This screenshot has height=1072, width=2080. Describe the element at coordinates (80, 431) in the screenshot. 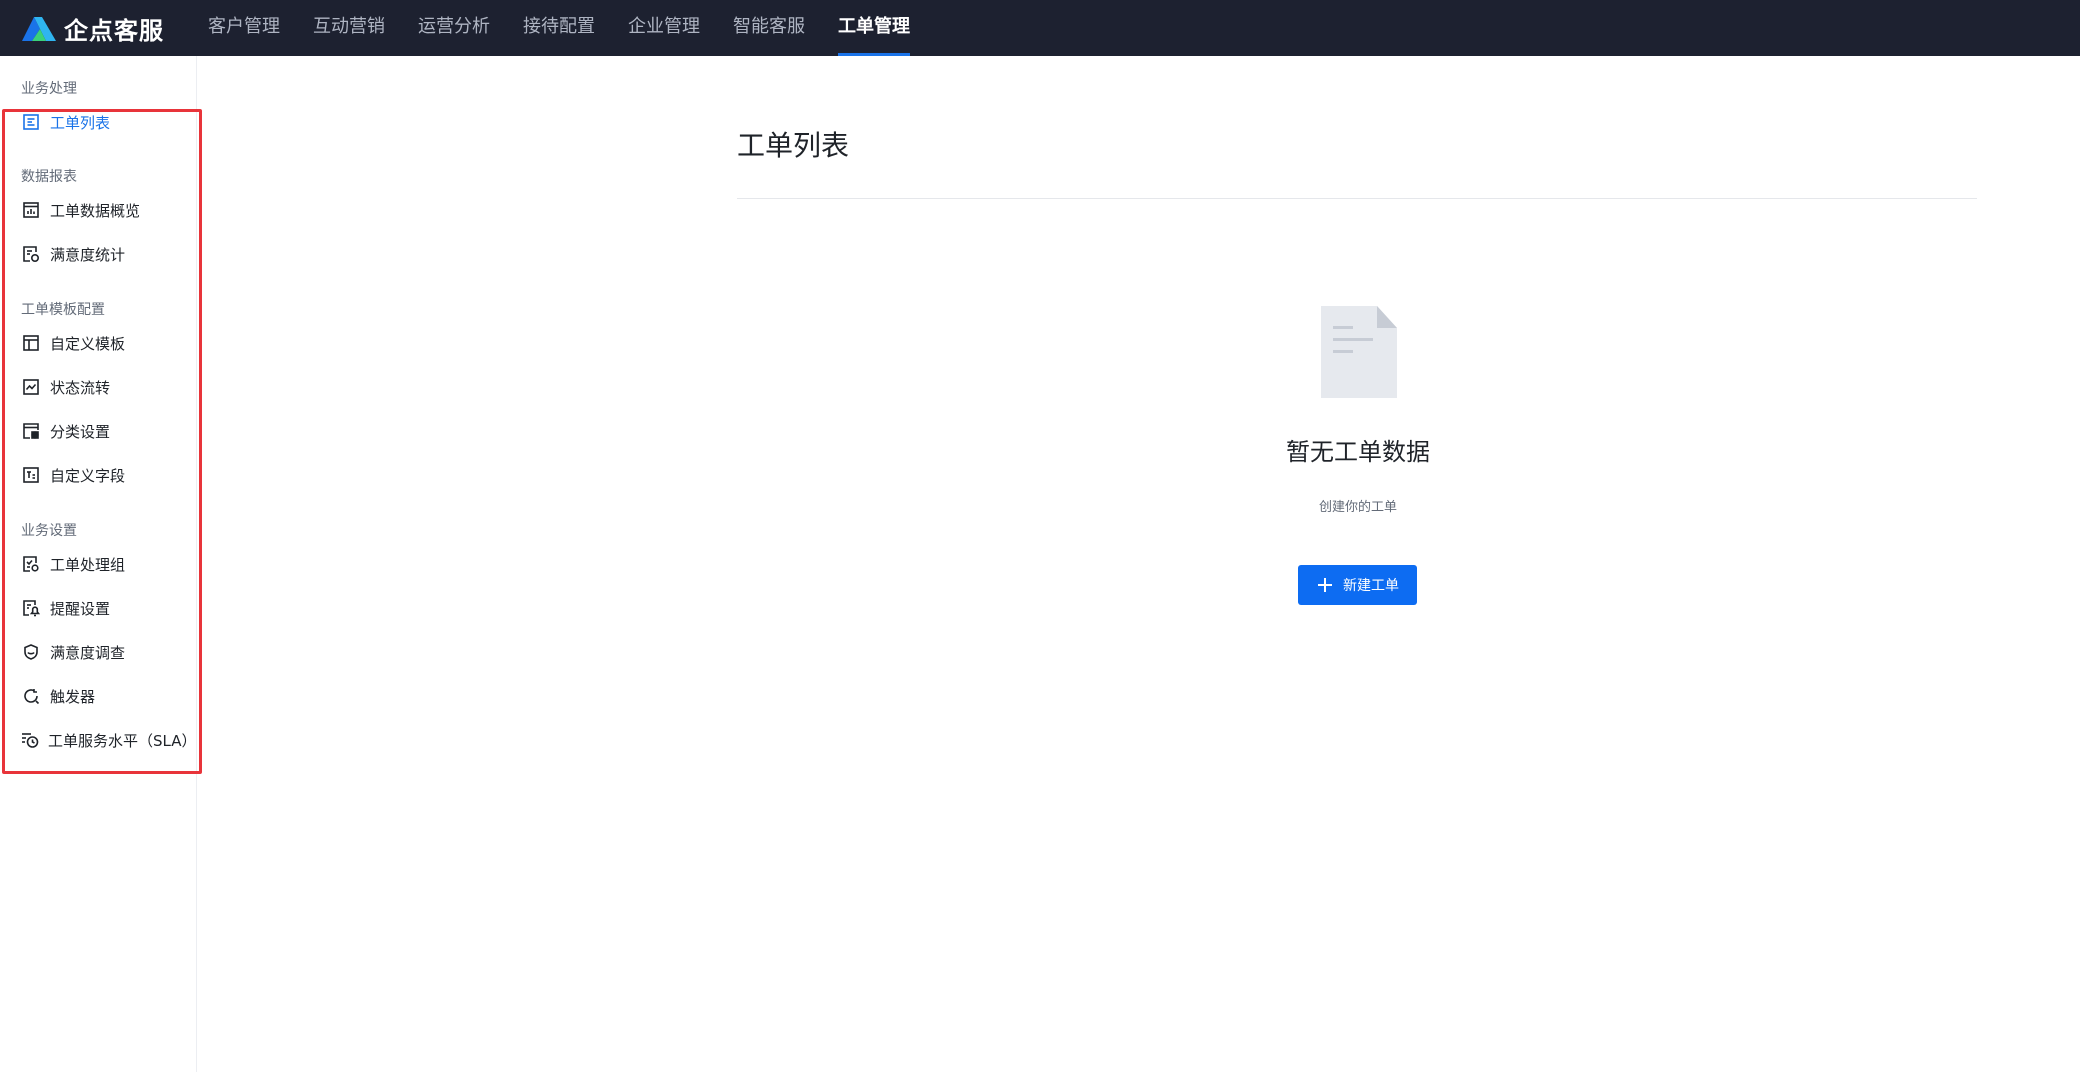

I see `sidebar-item-label: 分类设置` at that location.